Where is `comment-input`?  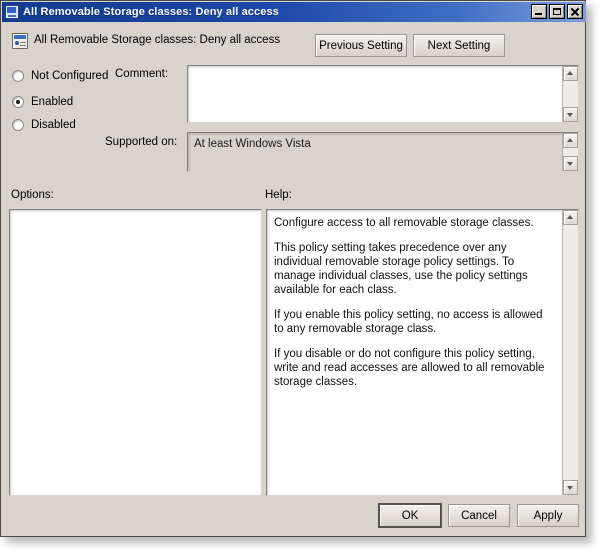
comment-input is located at coordinates (383, 94).